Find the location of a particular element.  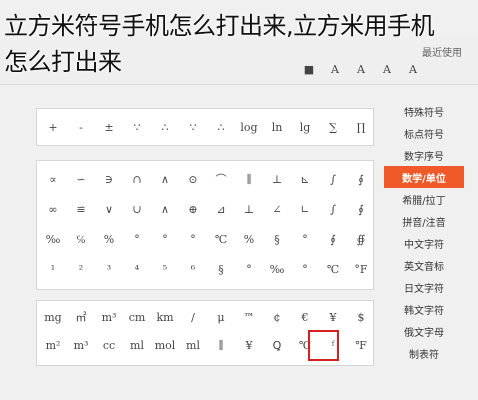

symbol-cell: ℉ is located at coordinates (361, 345).